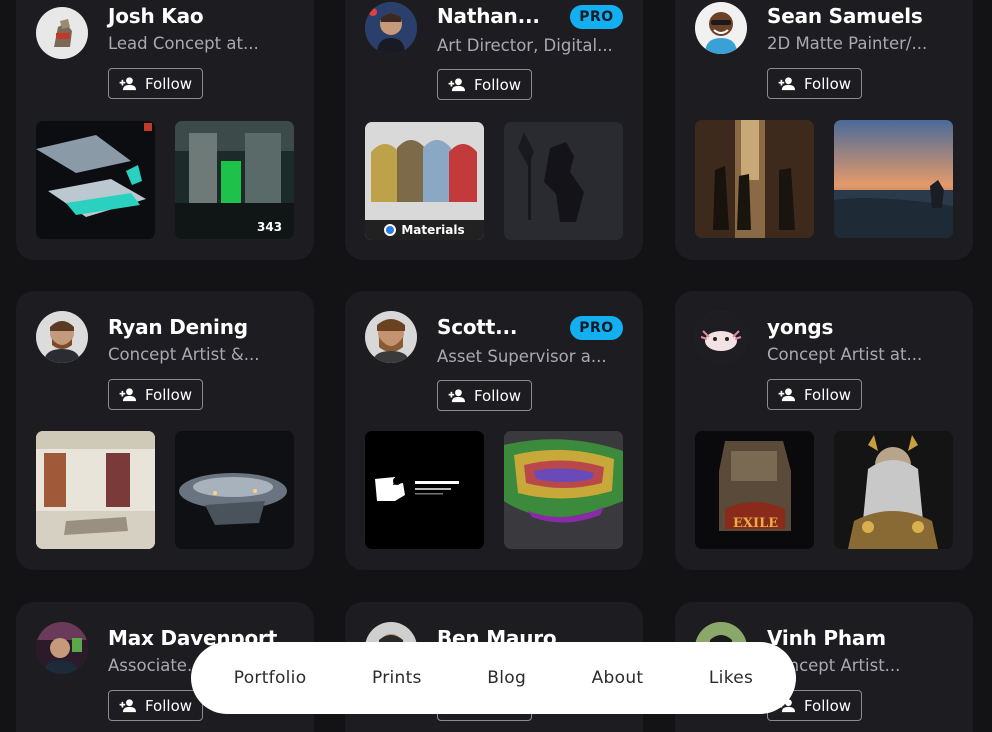 Image resolution: width=992 pixels, height=732 pixels. Describe the element at coordinates (424, 230) in the screenshot. I see `thumbnail-label: Materials` at that location.